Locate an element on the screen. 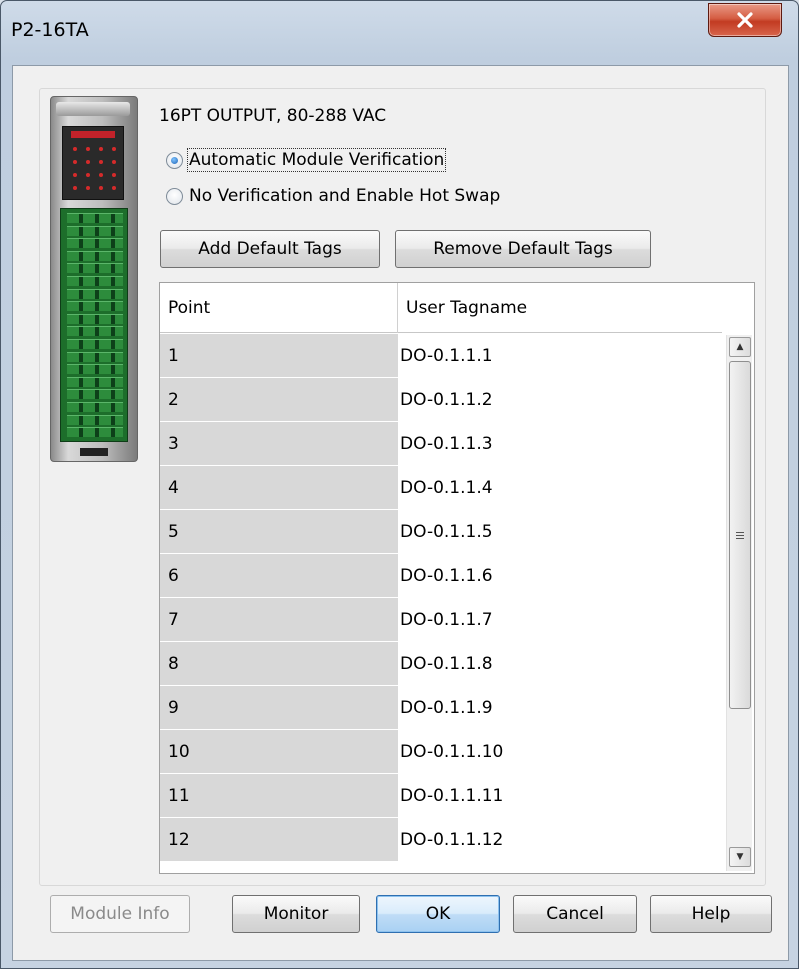 The height and width of the screenshot is (969, 799). remove-default-tags-button: Remove Default Tags is located at coordinates (523, 249).